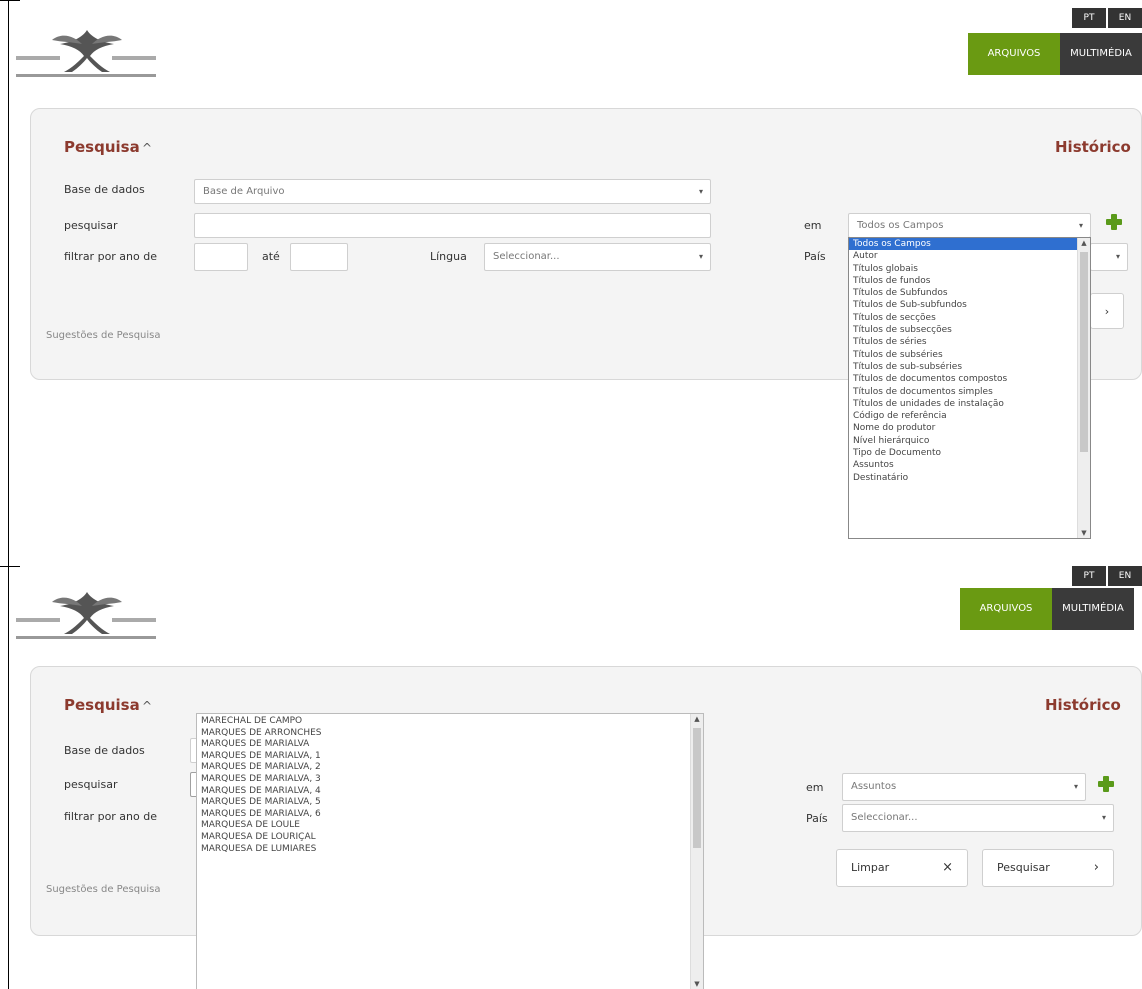 This screenshot has height=989, width=1142. Describe the element at coordinates (452, 191) in the screenshot. I see `base-de-dados-select: Base de Arquivo ▾` at that location.